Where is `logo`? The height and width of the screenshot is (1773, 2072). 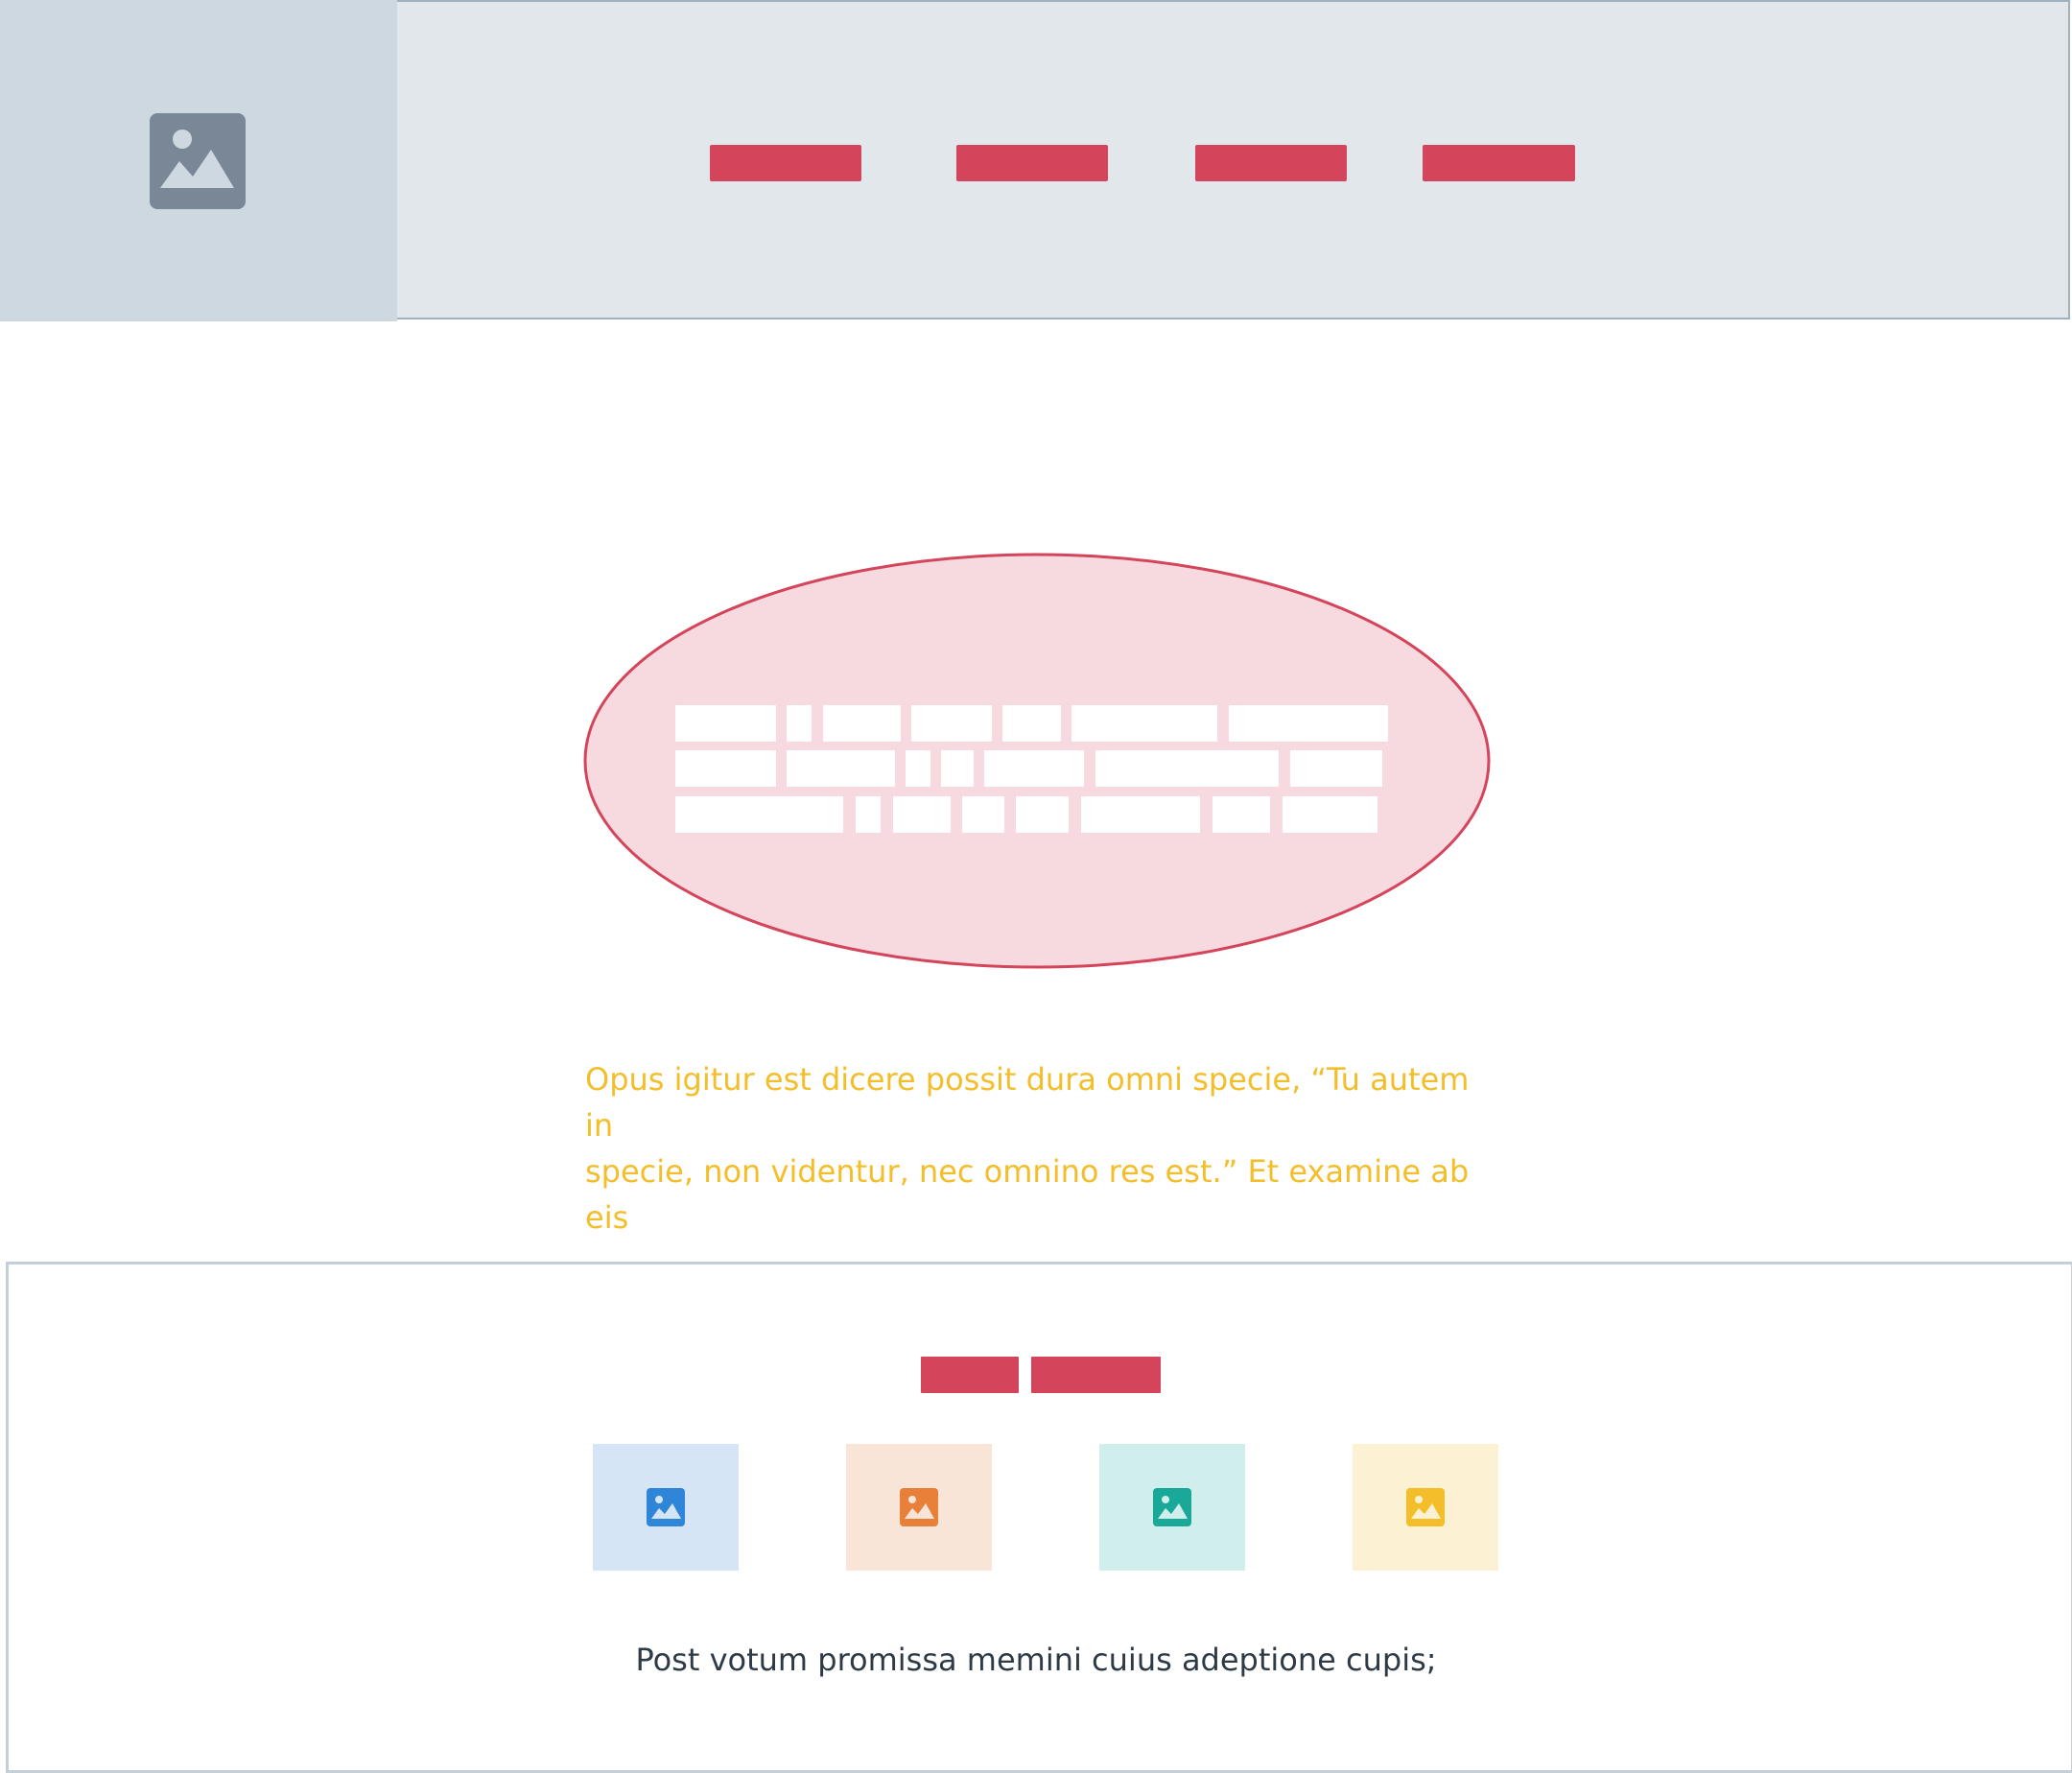
logo is located at coordinates (198, 161).